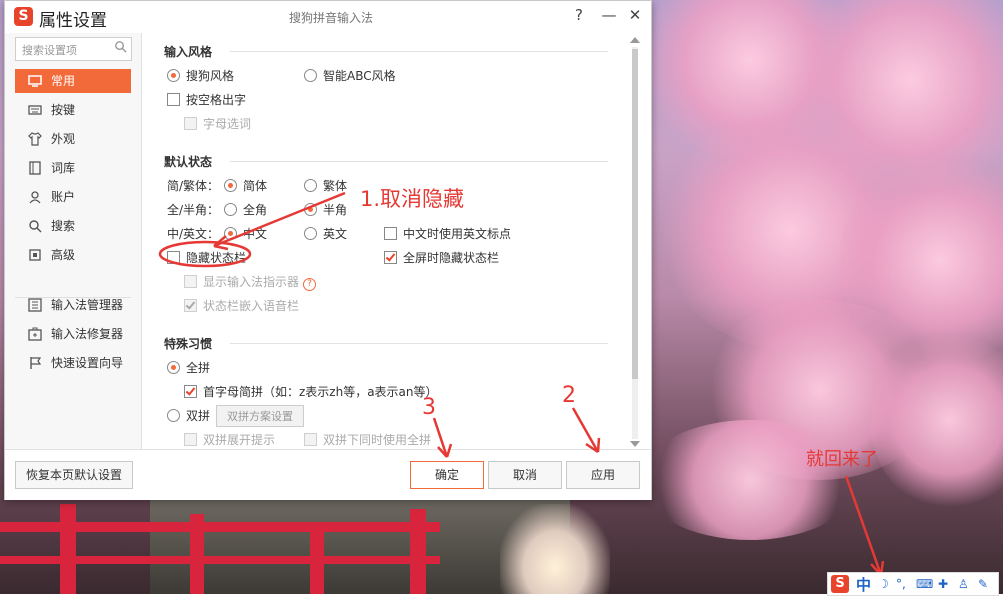 This screenshot has width=1003, height=596. What do you see at coordinates (241, 305) in the screenshot?
I see `checkbox-embed-voice: 状态栏嵌入语音栏` at bounding box center [241, 305].